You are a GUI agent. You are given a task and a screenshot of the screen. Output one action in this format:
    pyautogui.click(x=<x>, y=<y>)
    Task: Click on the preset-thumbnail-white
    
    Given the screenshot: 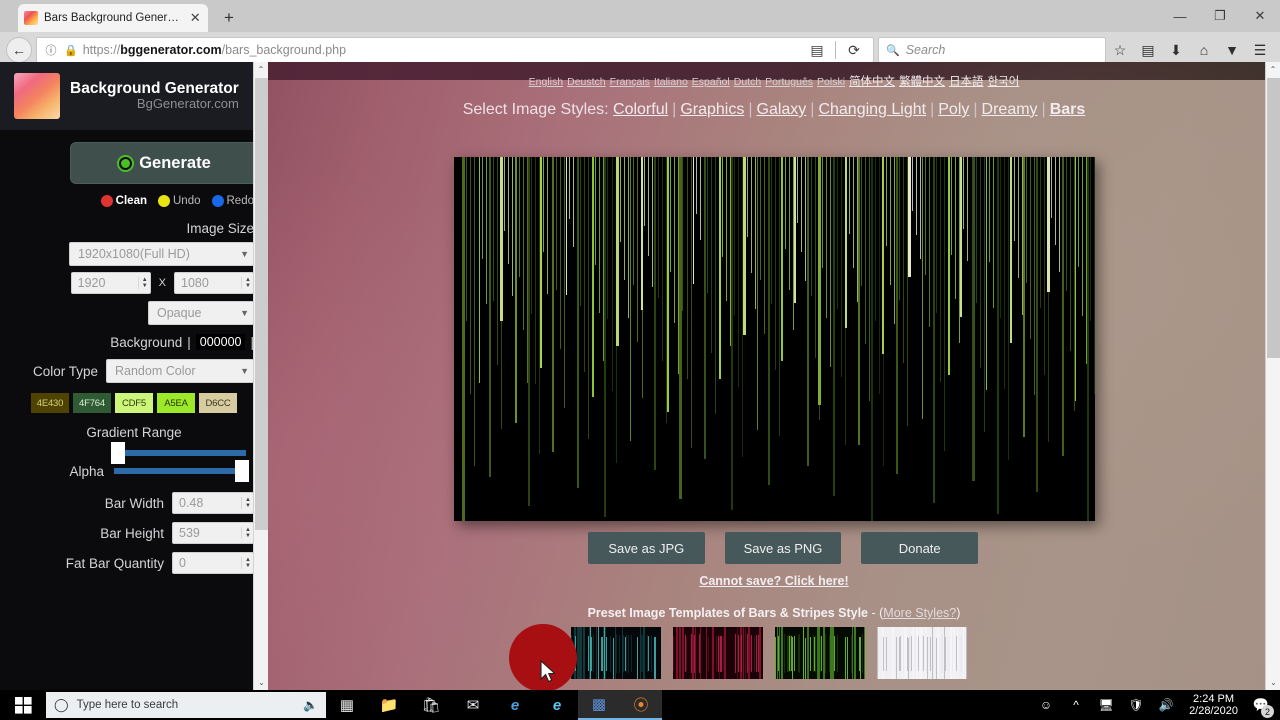 What is the action you would take?
    pyautogui.click(x=922, y=653)
    